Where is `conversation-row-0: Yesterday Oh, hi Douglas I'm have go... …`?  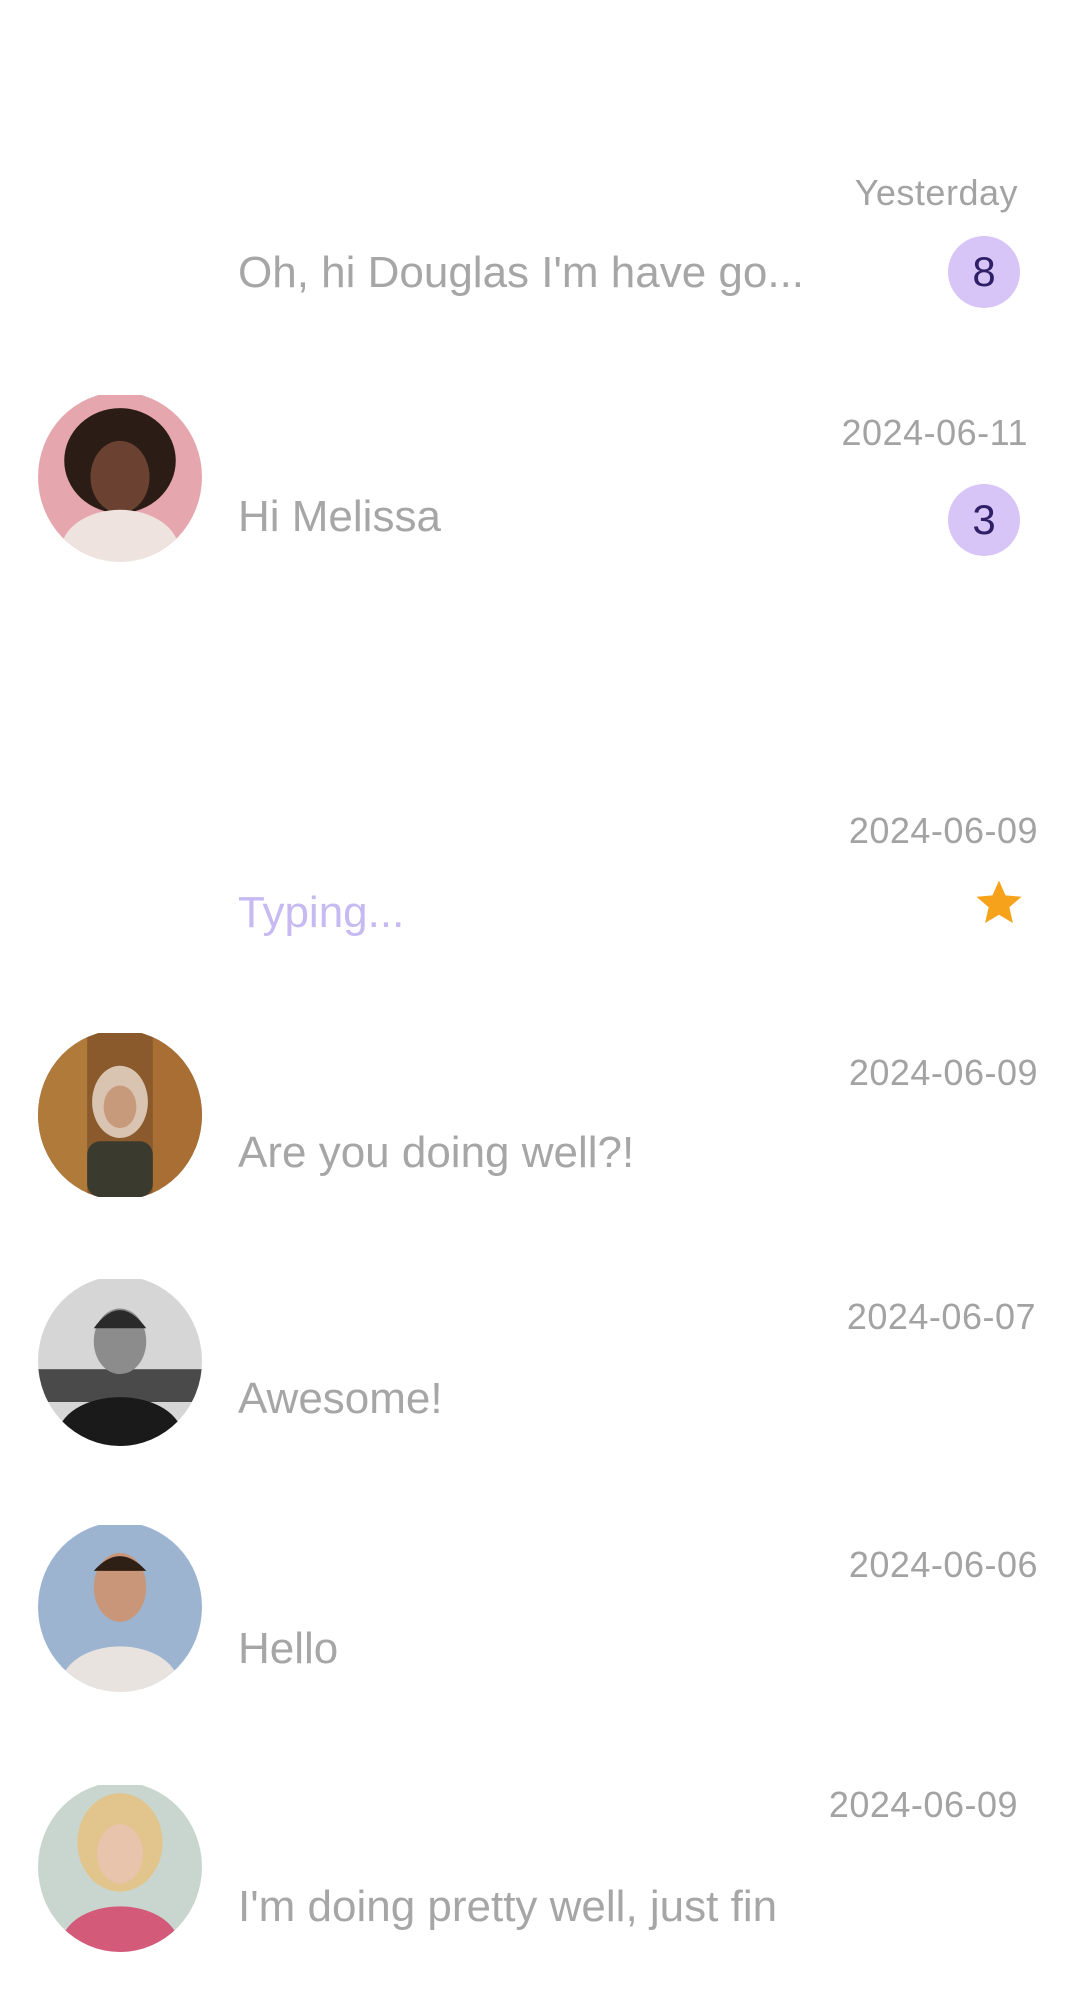
conversation-row-0: Yesterday Oh, hi Douglas I'm have go... … is located at coordinates (540, 270).